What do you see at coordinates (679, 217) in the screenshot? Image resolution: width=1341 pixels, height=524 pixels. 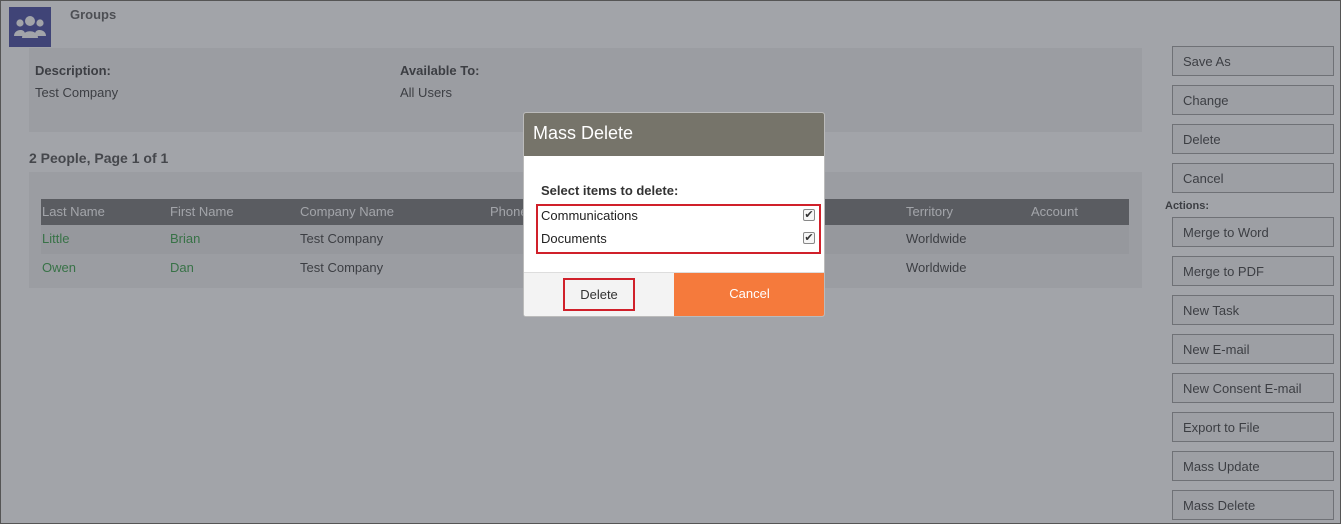 I see `option-communications: Communications ✔` at bounding box center [679, 217].